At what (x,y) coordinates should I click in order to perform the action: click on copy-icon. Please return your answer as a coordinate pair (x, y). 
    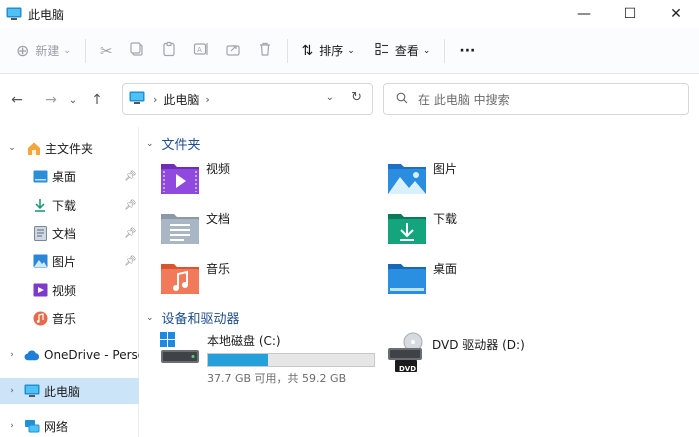
    Looking at the image, I should click on (137, 50).